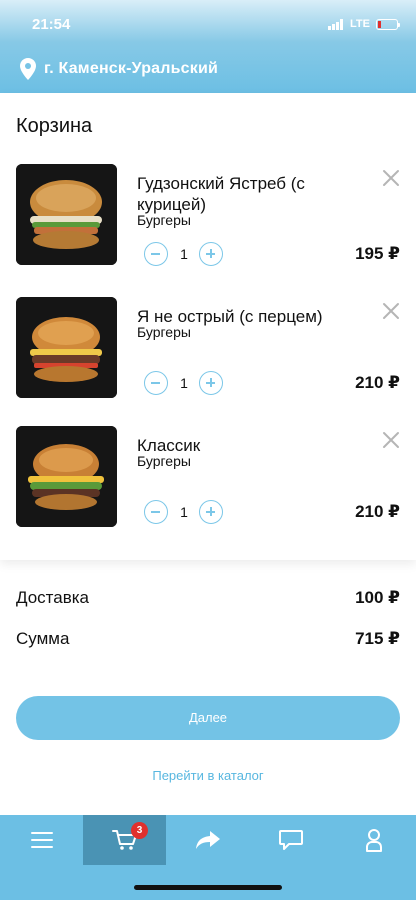 This screenshot has height=900, width=416. I want to click on city-label: г. Каменск-Уральский, so click(131, 68).